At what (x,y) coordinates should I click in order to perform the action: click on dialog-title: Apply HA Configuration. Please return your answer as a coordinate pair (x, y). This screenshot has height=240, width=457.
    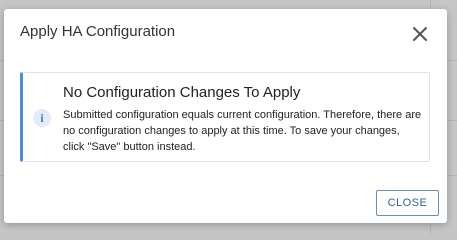
    Looking at the image, I should click on (98, 31).